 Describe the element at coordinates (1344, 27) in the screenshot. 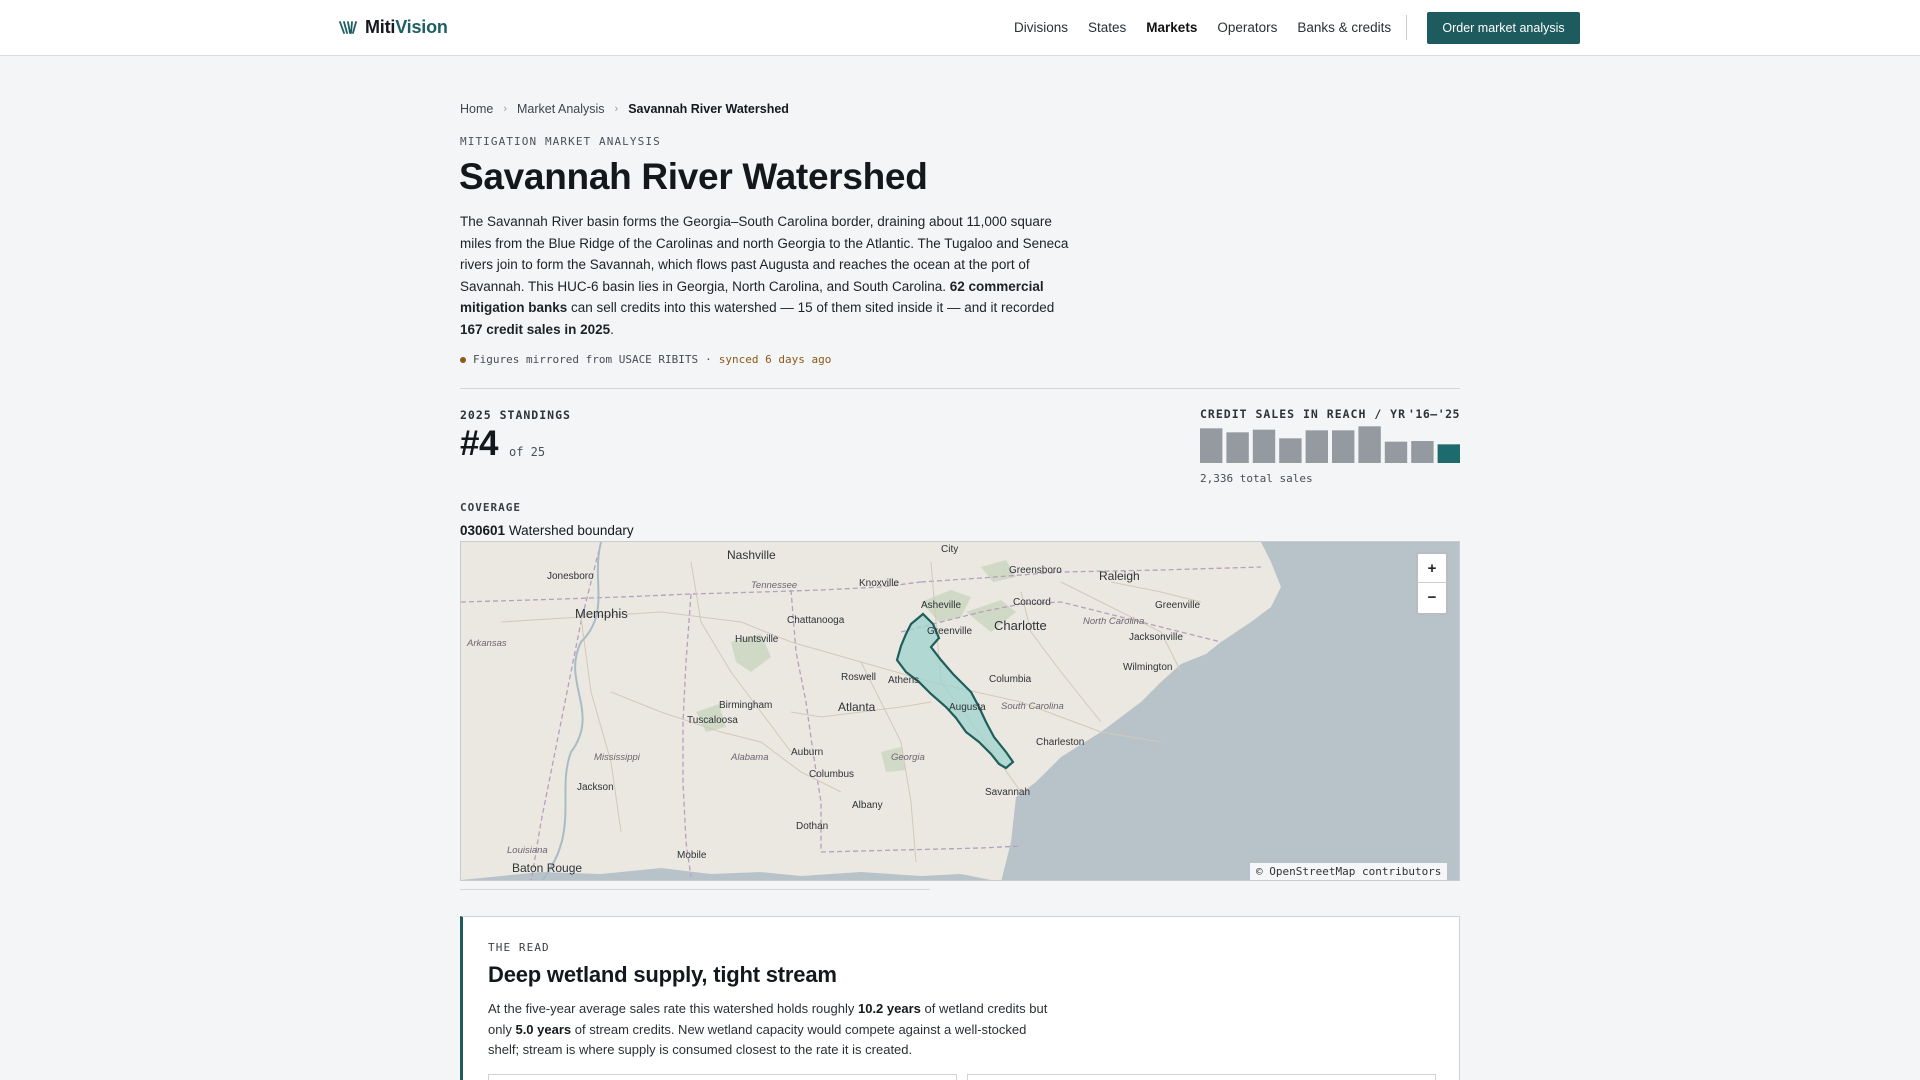

I see `nav-banks-credits: Banks & credits` at that location.